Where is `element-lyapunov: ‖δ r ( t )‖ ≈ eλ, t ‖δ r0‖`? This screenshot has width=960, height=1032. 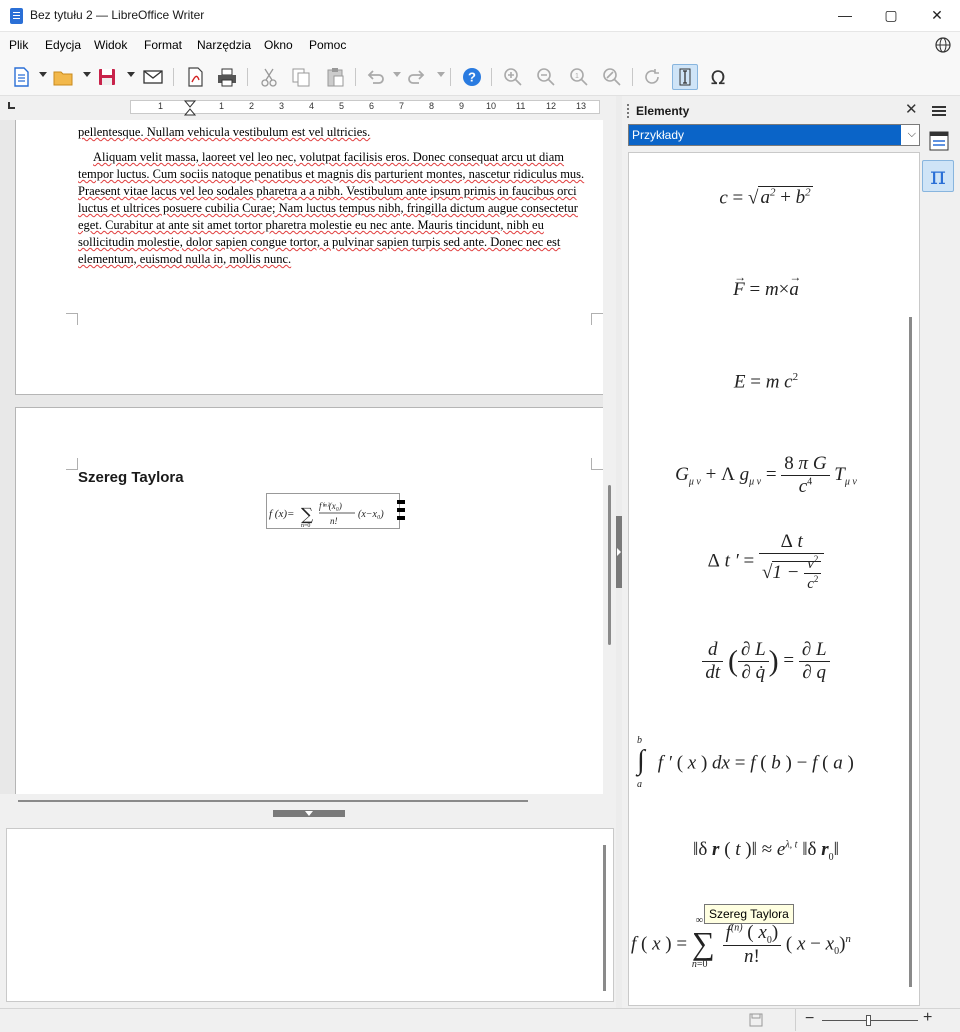 element-lyapunov: ‖δ r ( t )‖ ≈ eλ, t ‖δ r0‖ is located at coordinates (766, 851).